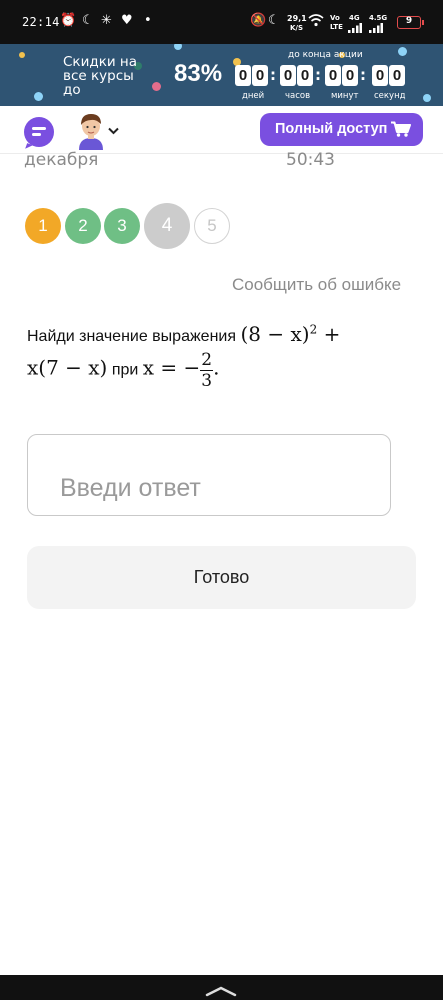  I want to click on system-nav-bar, so click(221, 987).